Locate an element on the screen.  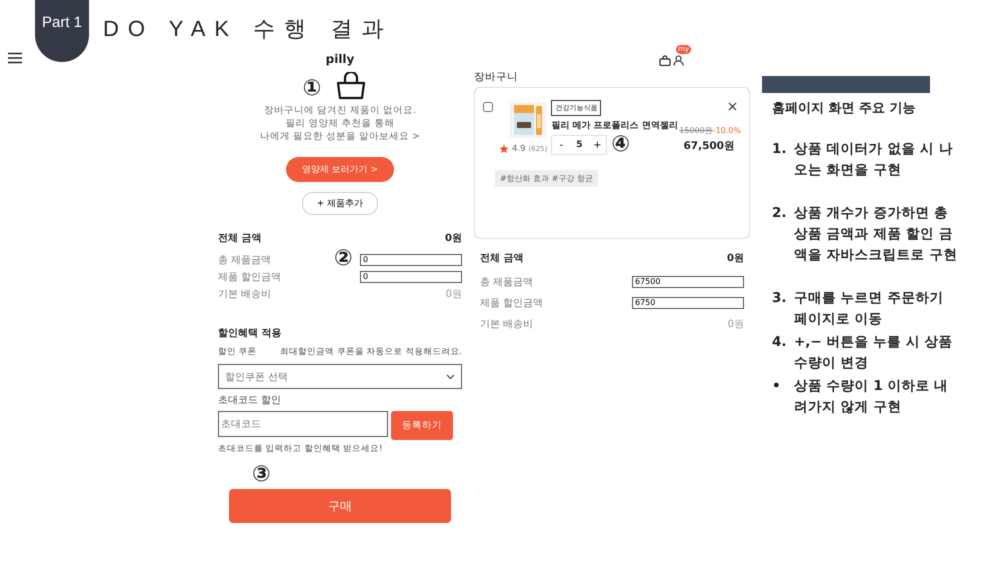
step-number: ③ is located at coordinates (261, 475).